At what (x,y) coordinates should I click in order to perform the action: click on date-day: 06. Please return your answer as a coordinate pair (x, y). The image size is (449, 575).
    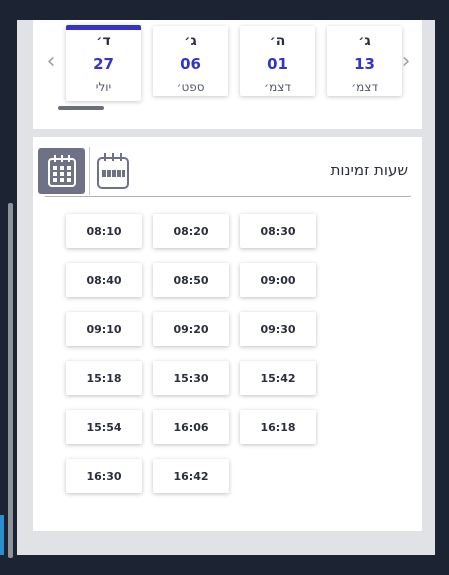
    Looking at the image, I should click on (190, 64).